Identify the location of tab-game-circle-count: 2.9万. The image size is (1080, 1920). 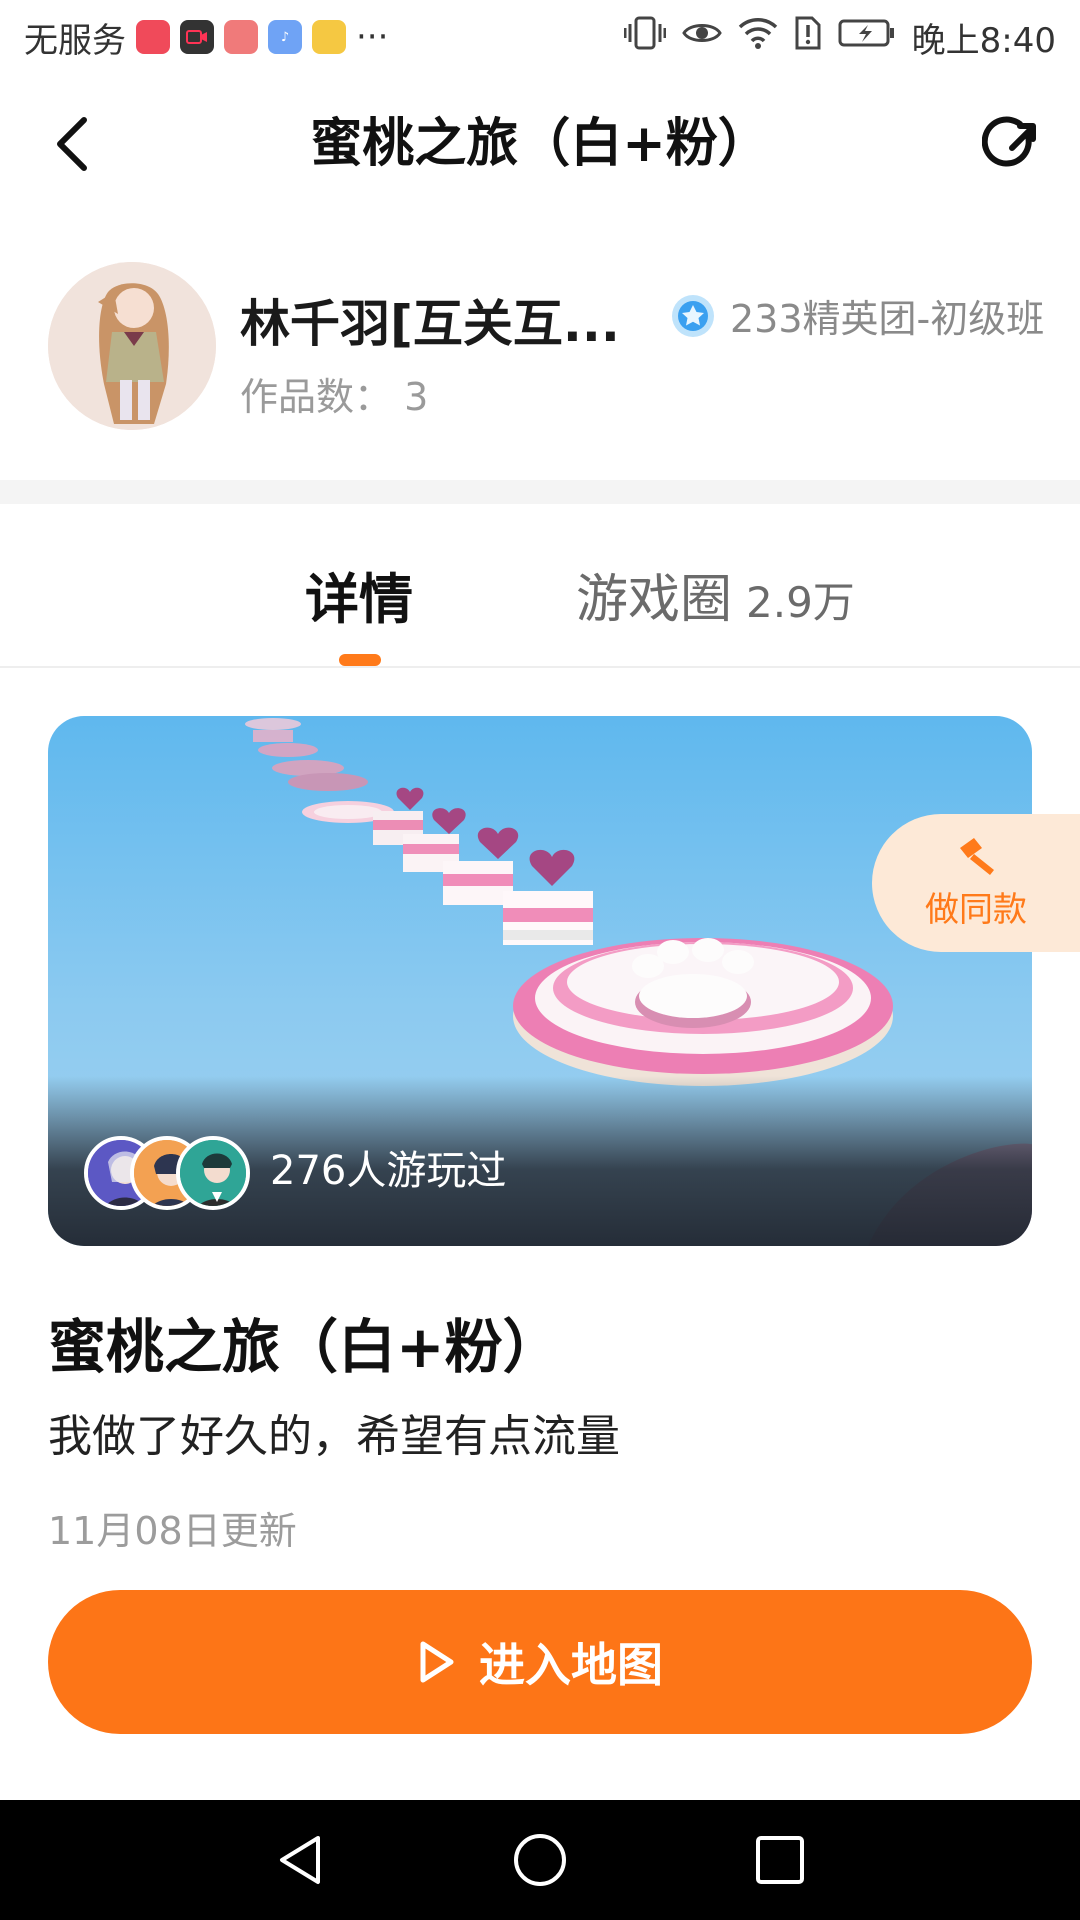
(800, 602).